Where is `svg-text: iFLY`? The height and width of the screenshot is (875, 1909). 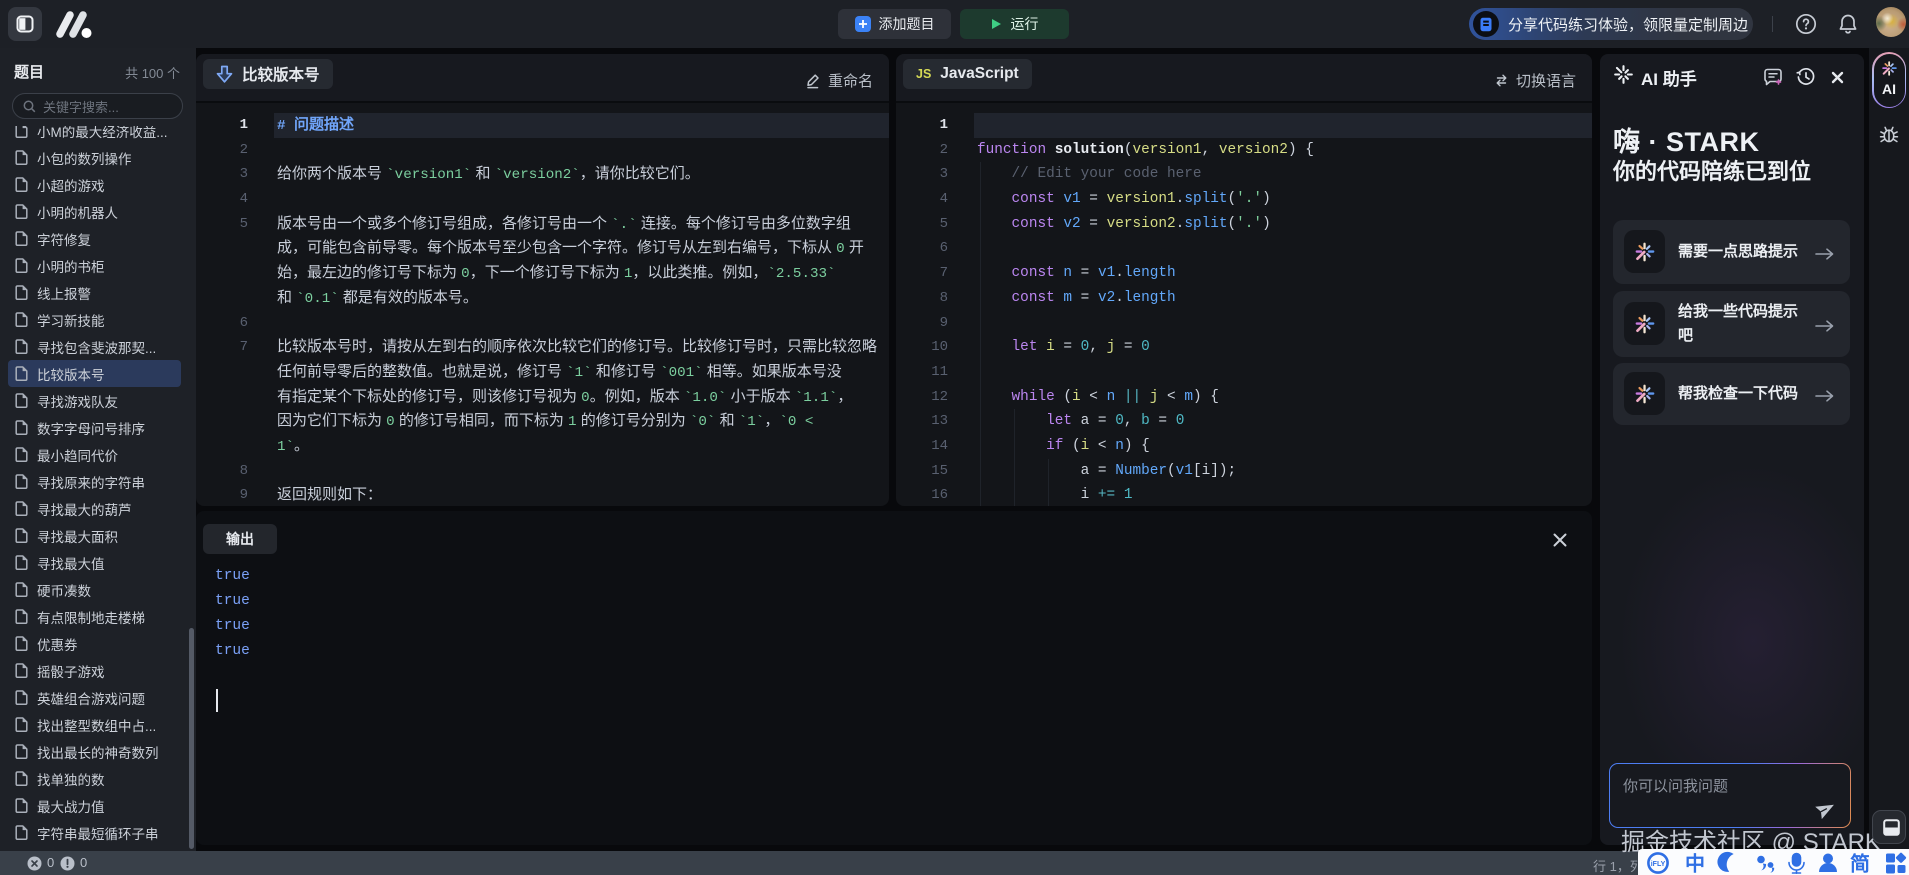 svg-text: iFLY is located at coordinates (1658, 864).